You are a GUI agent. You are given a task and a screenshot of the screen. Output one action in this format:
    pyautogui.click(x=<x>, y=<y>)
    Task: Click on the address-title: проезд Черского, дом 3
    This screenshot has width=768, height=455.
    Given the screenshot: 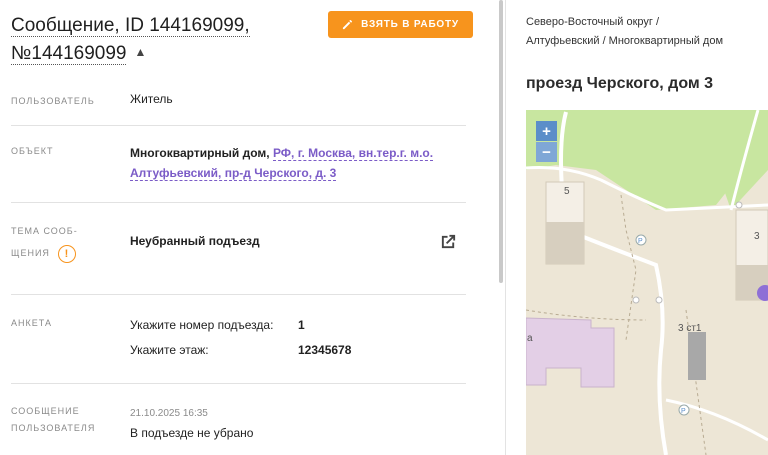 What is the action you would take?
    pyautogui.click(x=620, y=83)
    